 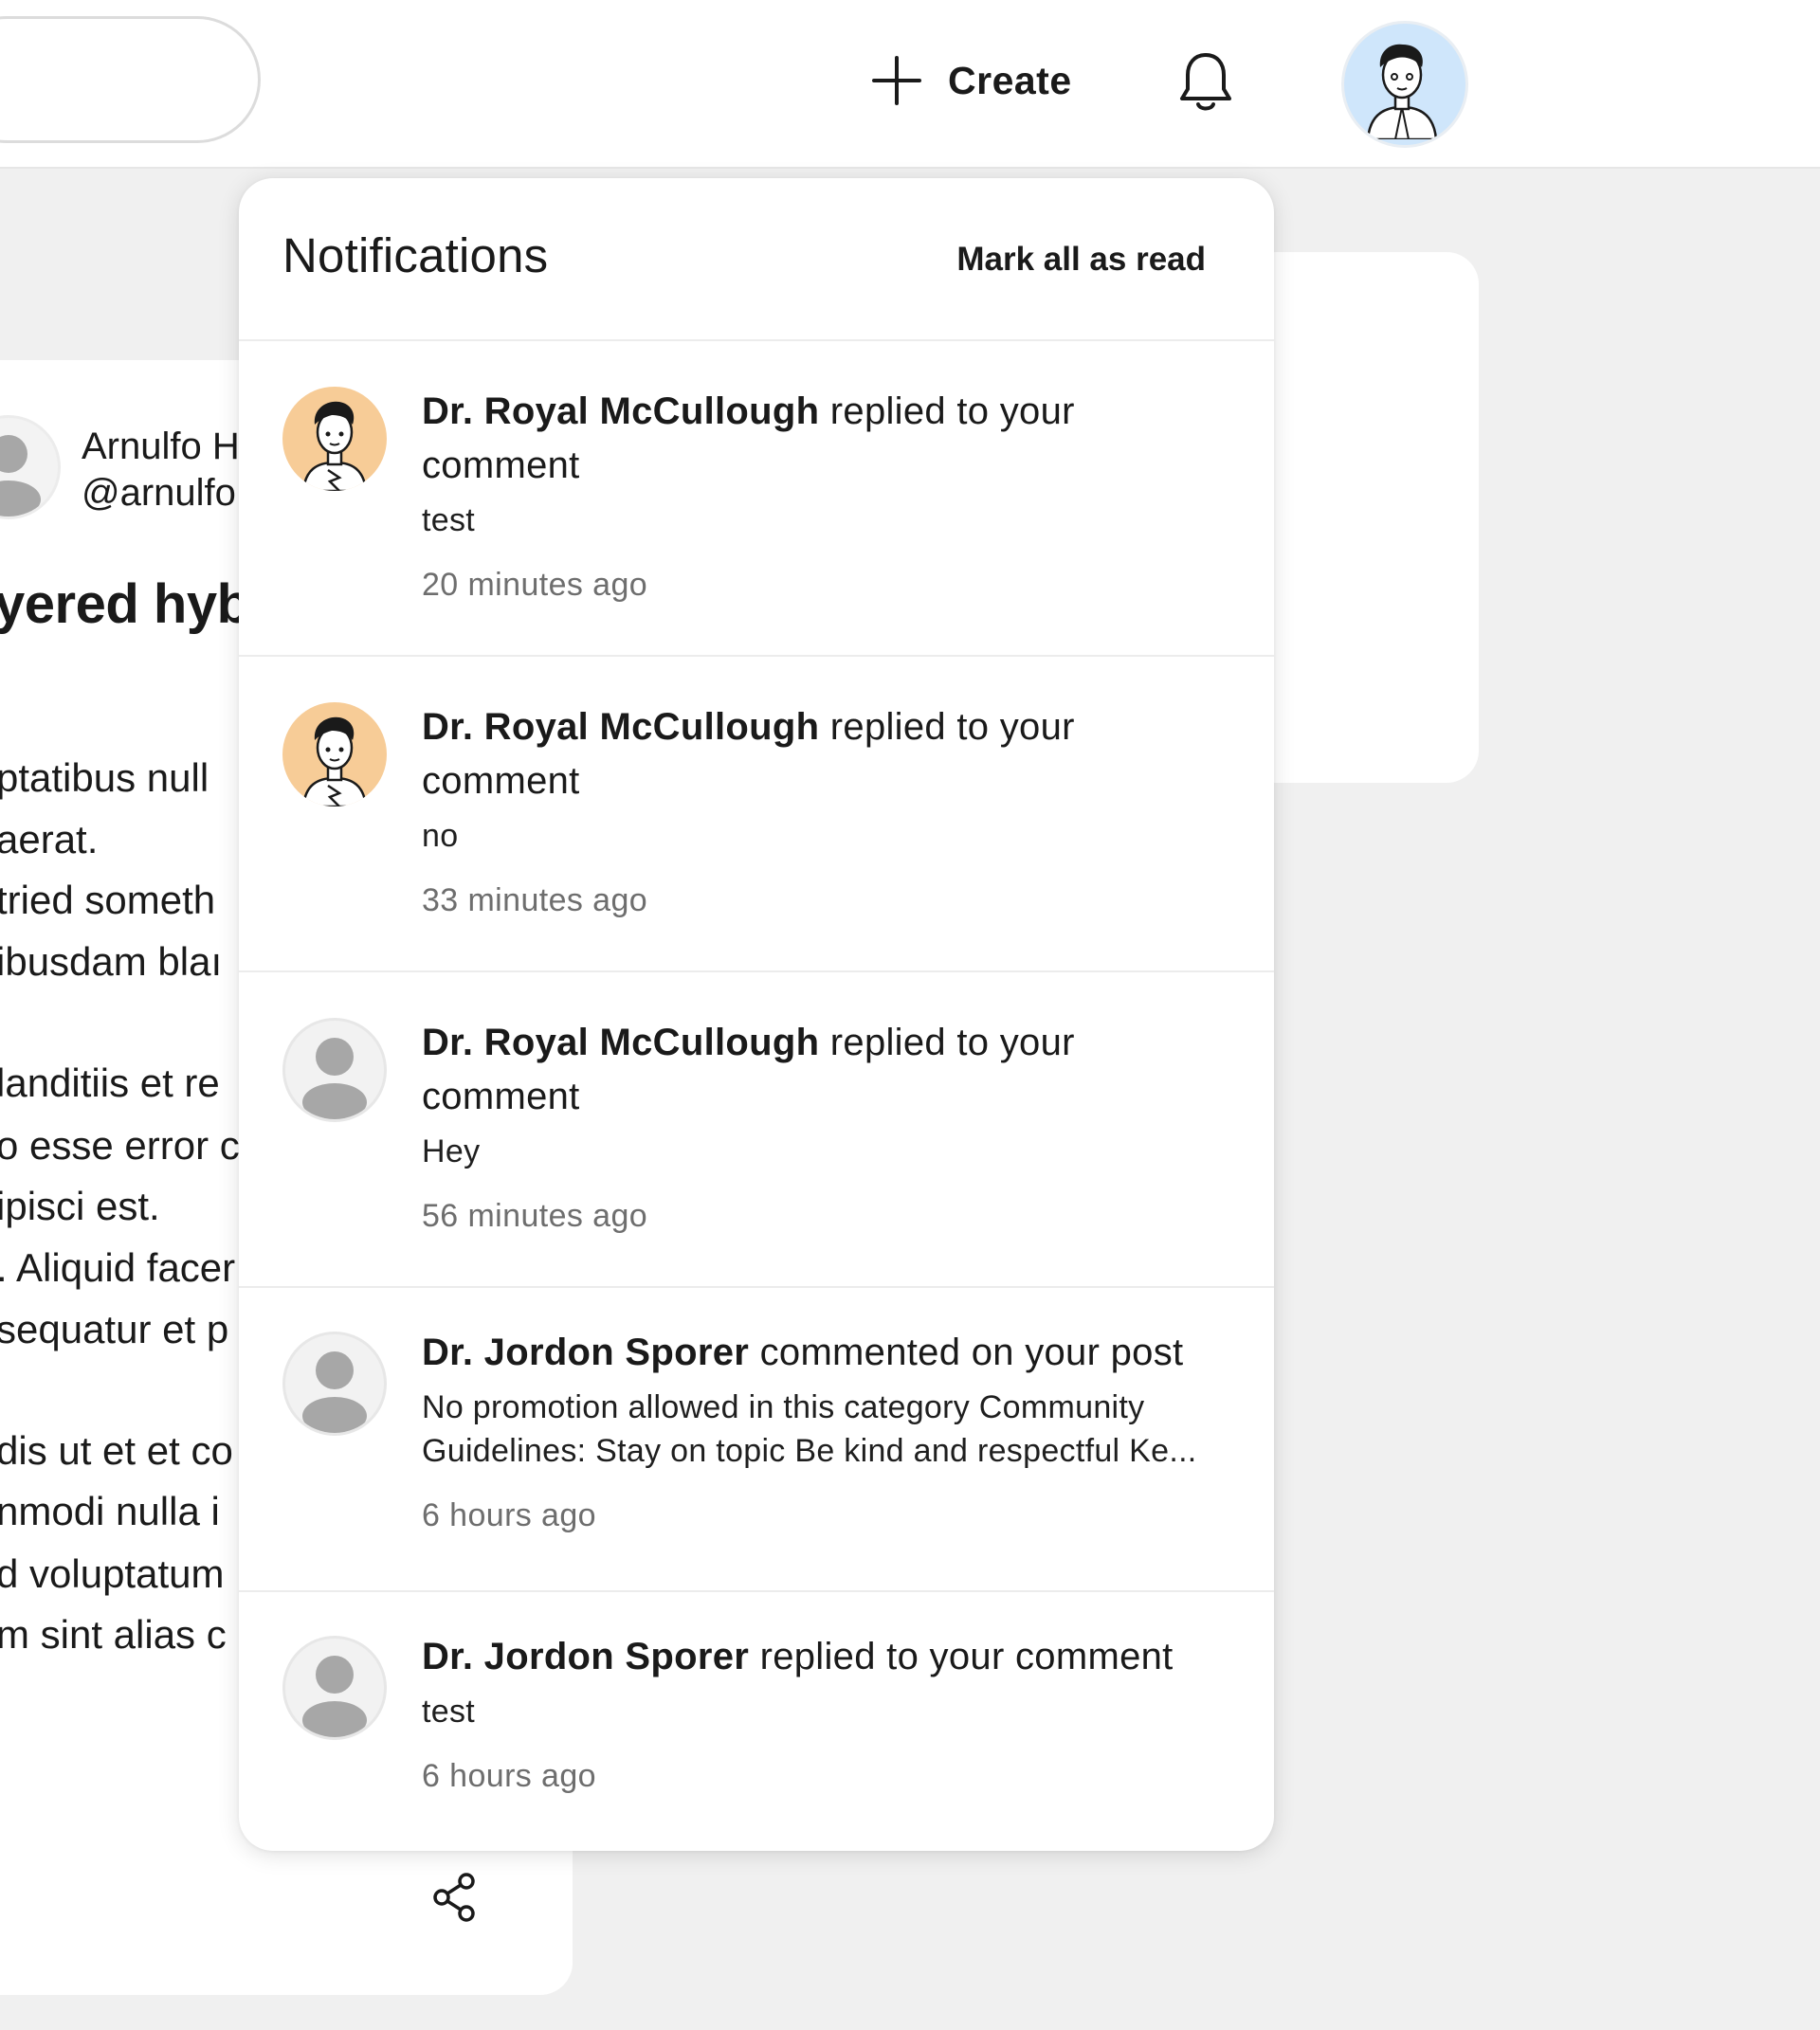 I want to click on post-body-line: d voluptatum, so click(x=112, y=1574).